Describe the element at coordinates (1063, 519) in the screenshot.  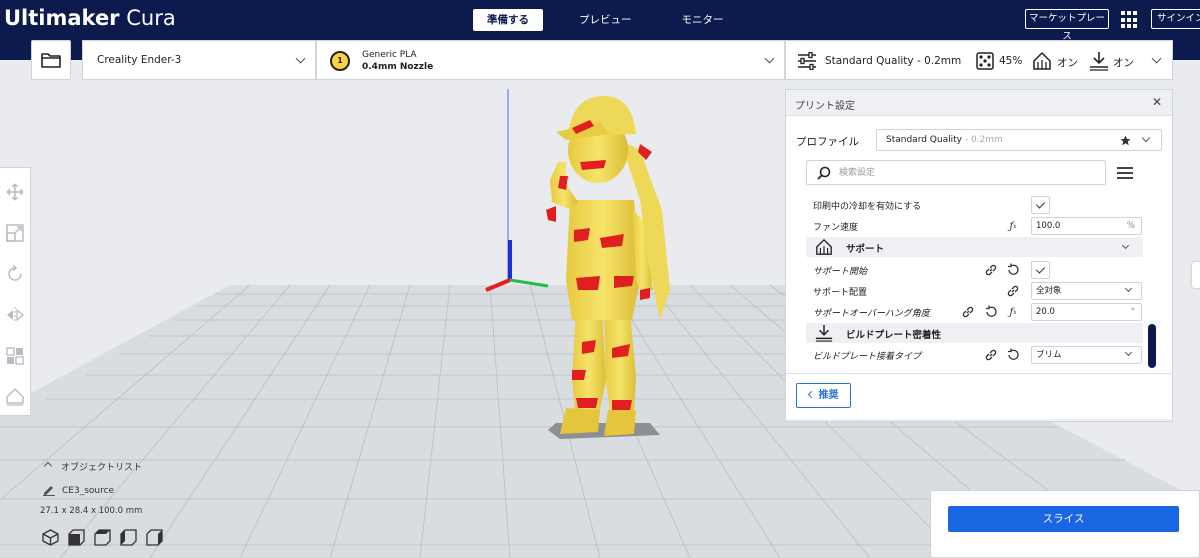
I see `slice-button: スライス` at that location.